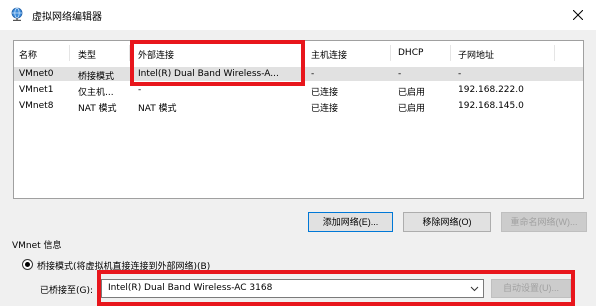 This screenshot has height=306, width=596. I want to click on close-button, so click(578, 15).